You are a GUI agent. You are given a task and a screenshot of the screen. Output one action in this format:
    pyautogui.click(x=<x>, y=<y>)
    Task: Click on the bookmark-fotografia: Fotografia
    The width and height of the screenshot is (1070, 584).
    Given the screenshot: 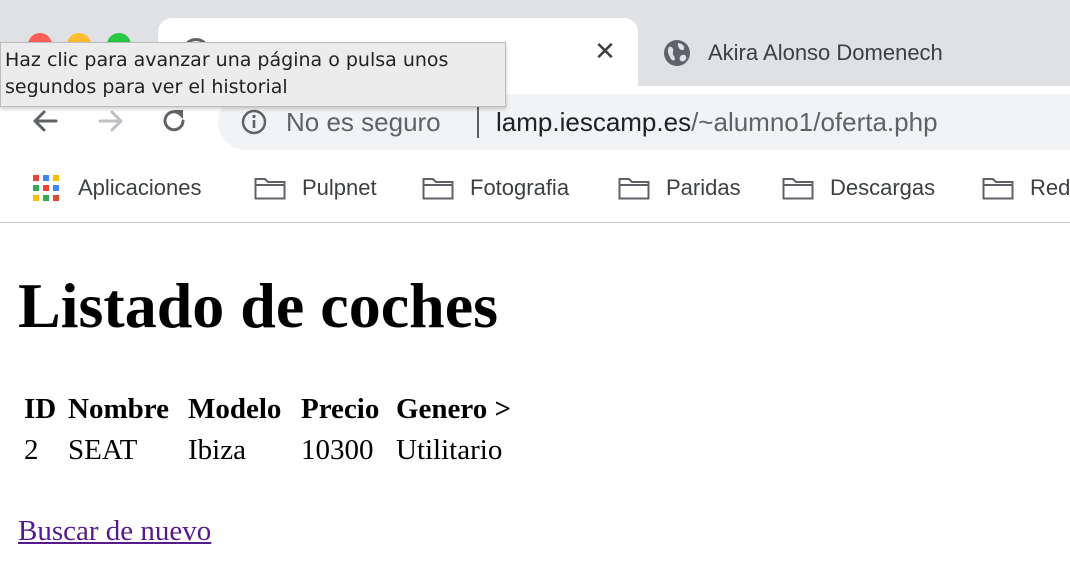 What is the action you would take?
    pyautogui.click(x=495, y=188)
    